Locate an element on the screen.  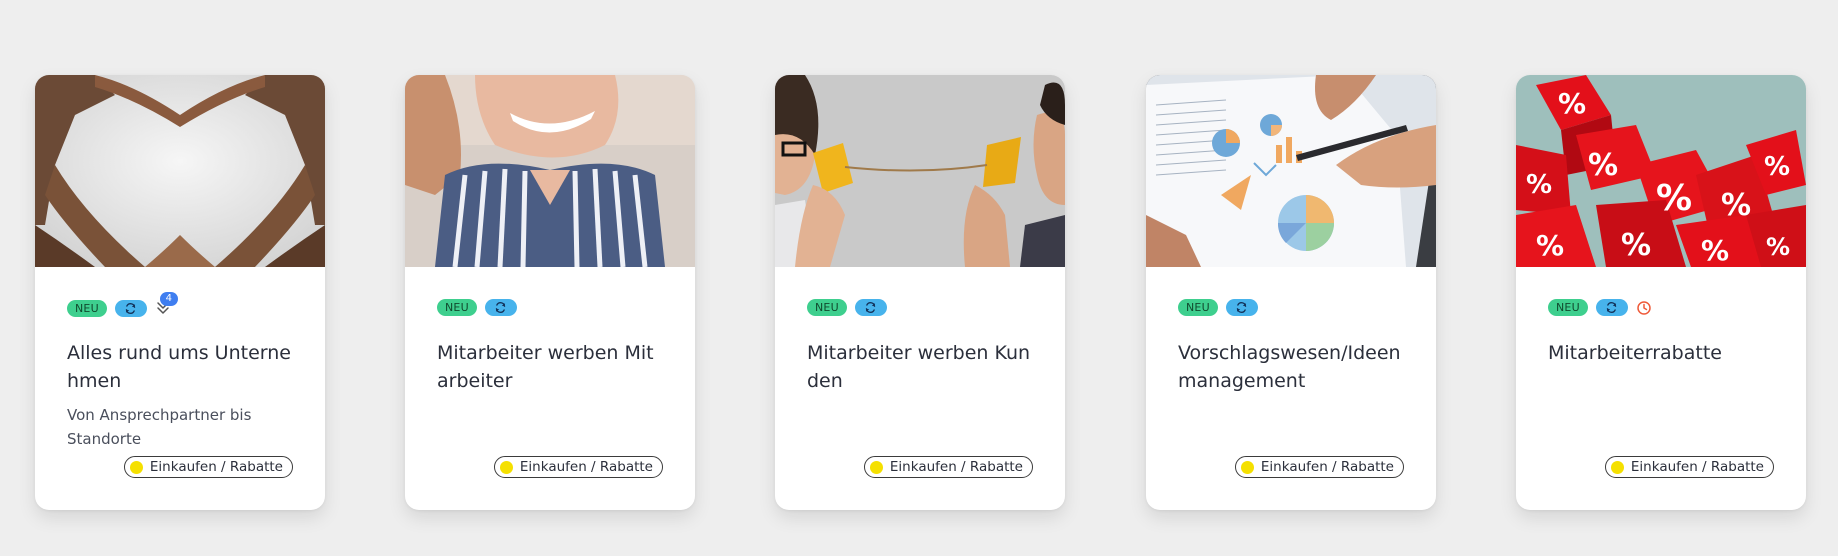
card-title: Vorschlagswesen/Ideenmanagement is located at coordinates (1289, 367).